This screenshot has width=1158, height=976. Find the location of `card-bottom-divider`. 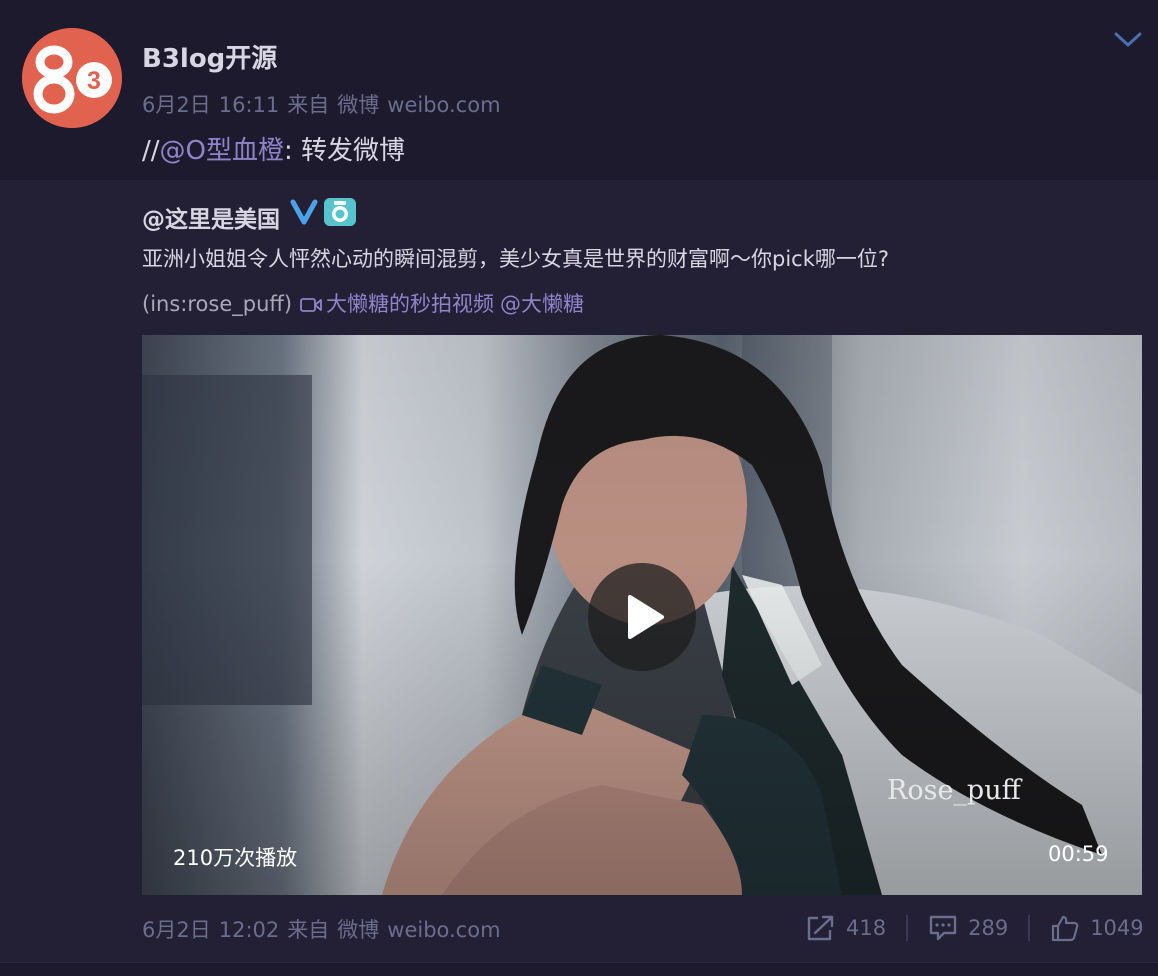

card-bottom-divider is located at coordinates (579, 969).